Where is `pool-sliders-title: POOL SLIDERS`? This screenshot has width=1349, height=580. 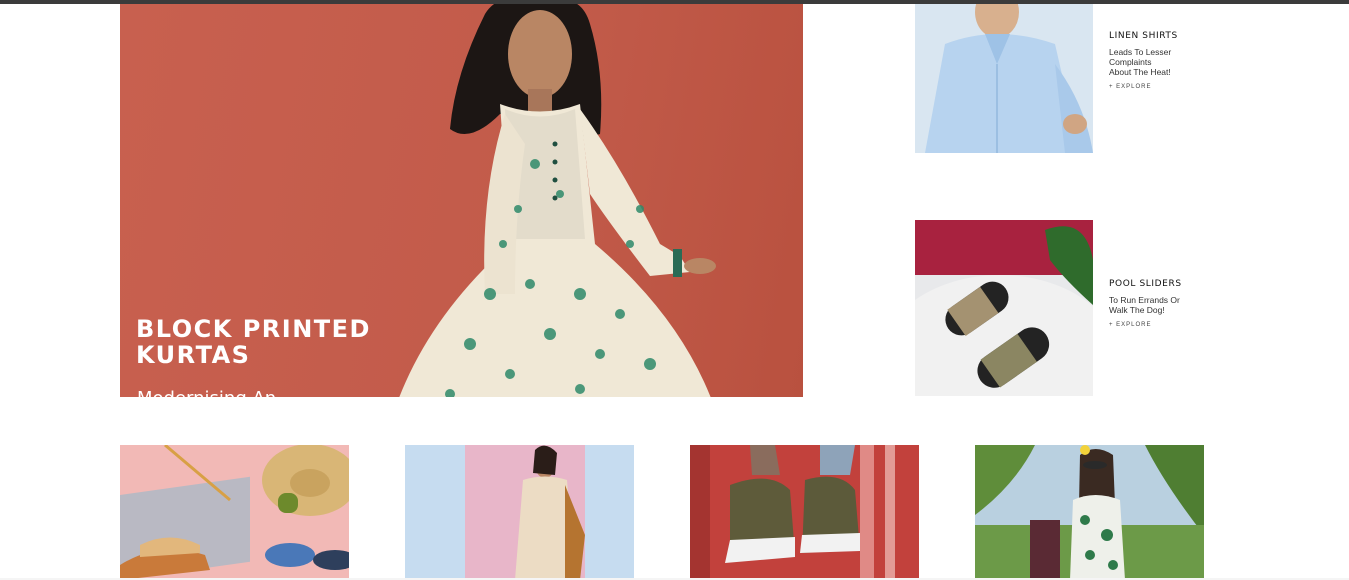 pool-sliders-title: POOL SLIDERS is located at coordinates (1145, 284).